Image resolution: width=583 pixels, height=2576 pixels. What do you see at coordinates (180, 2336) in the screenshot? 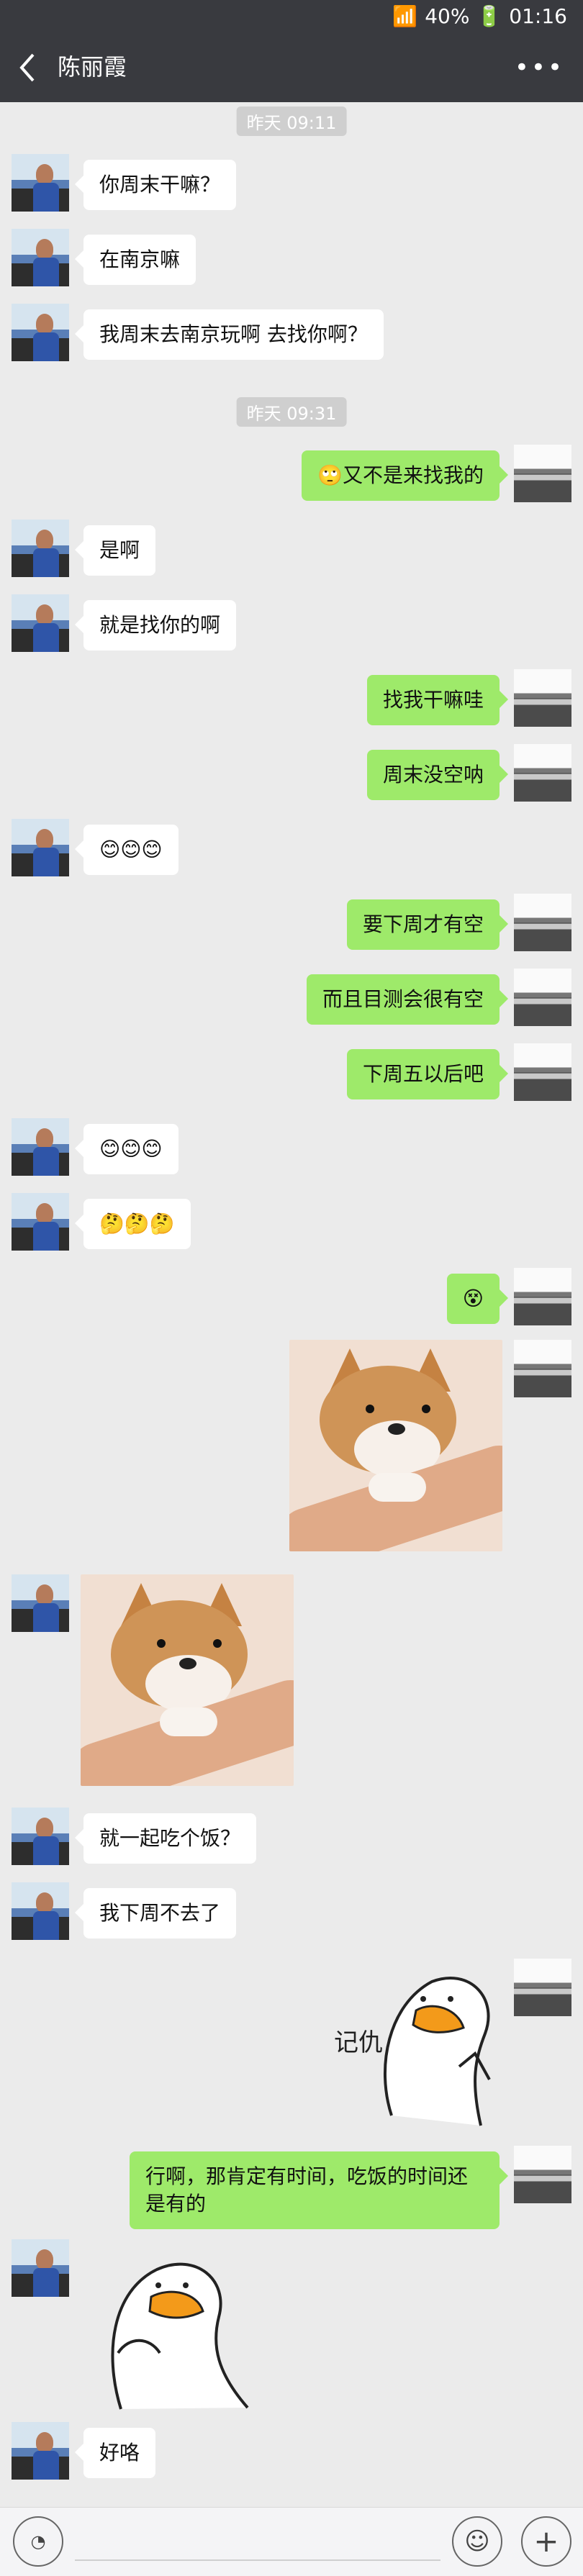
I see `duck-sticker-image` at bounding box center [180, 2336].